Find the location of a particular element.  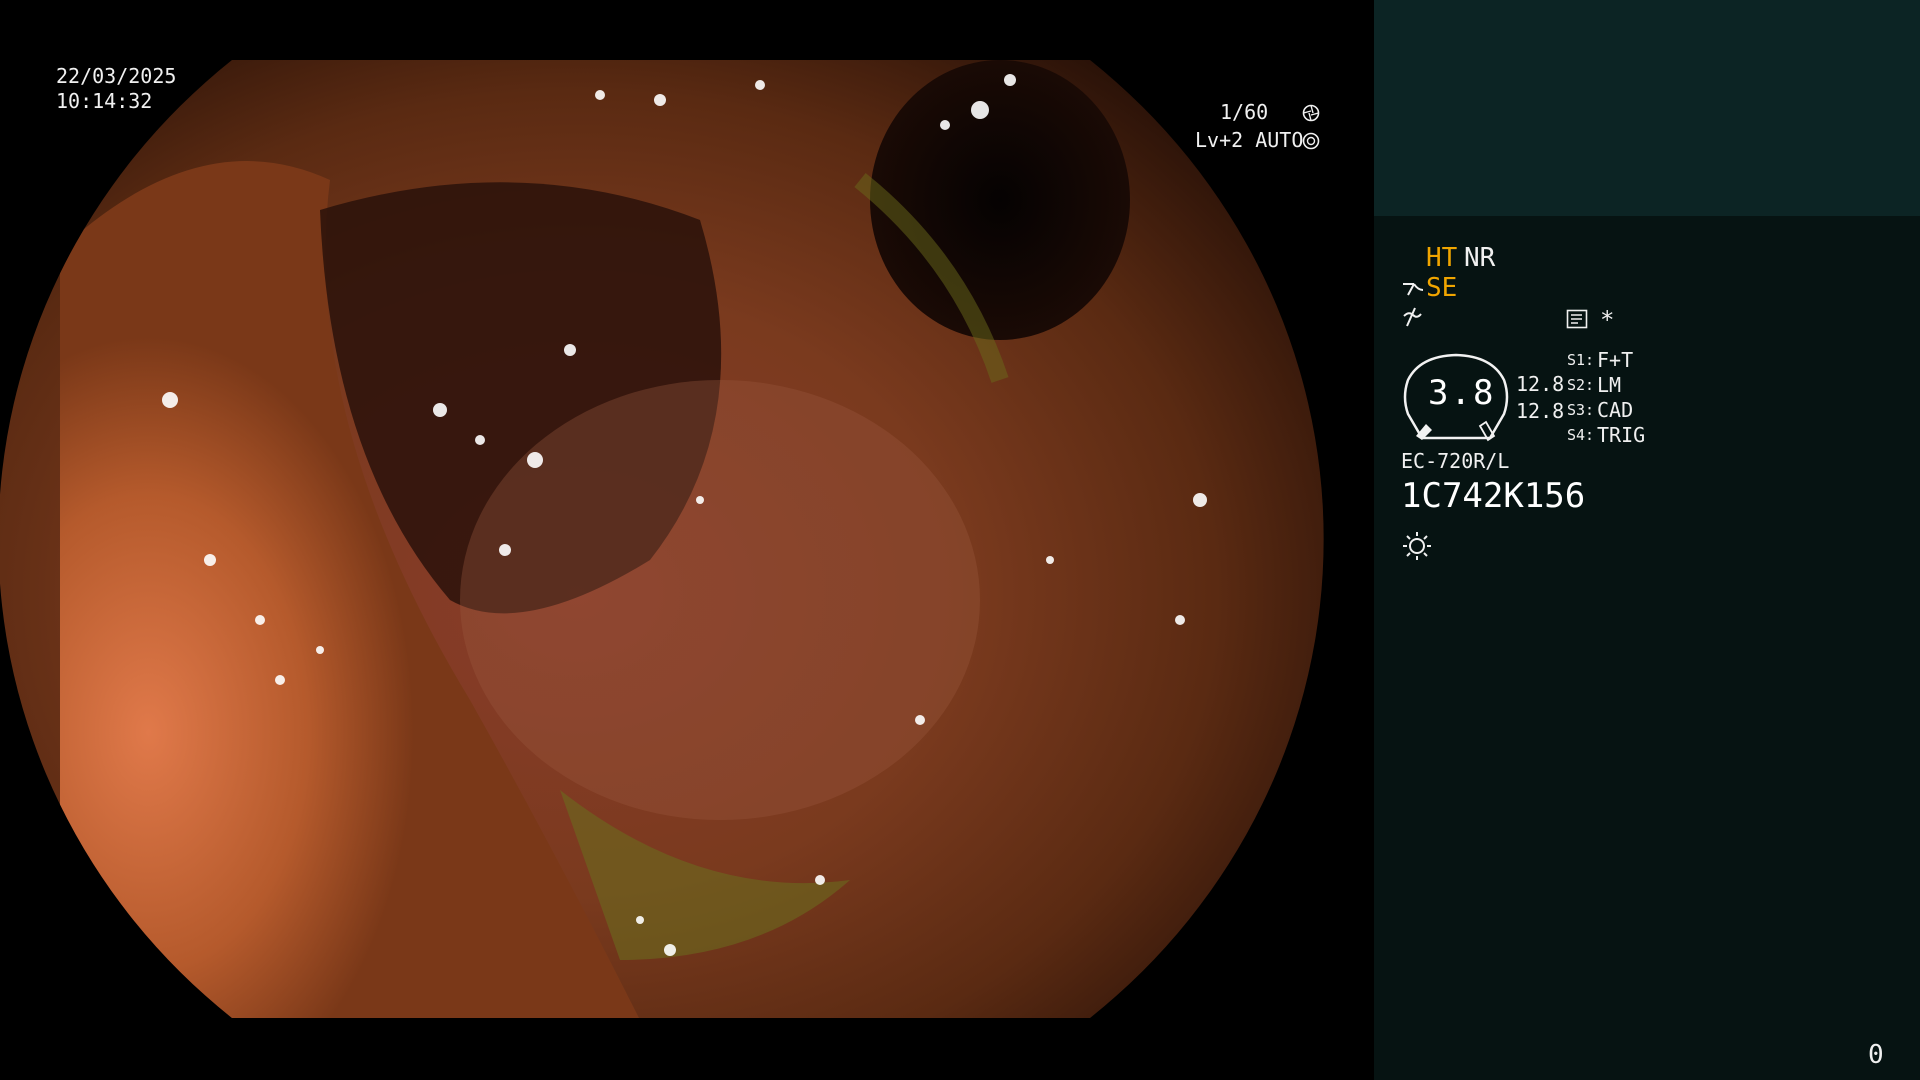

scope-wave-icon is located at coordinates (1413, 289).